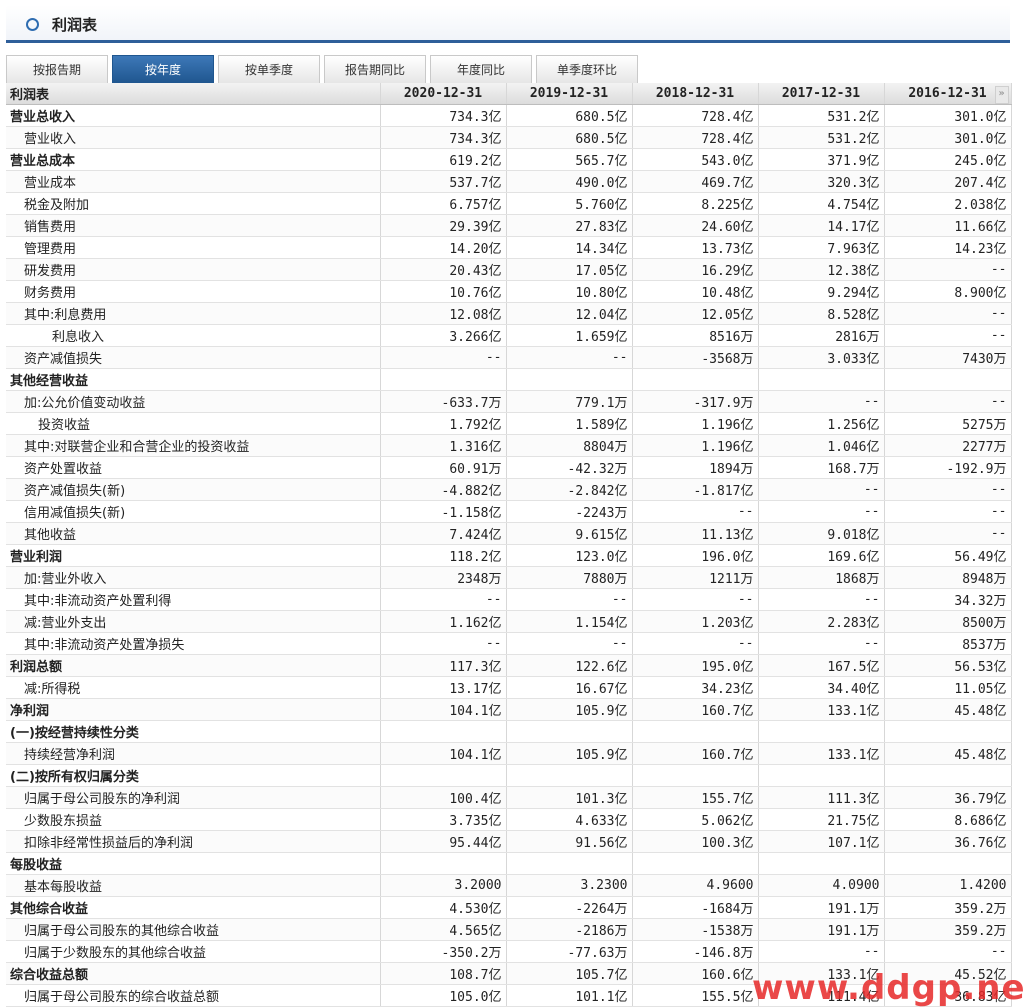 The height and width of the screenshot is (1008, 1024). What do you see at coordinates (569, 973) in the screenshot?
I see `value-cell: 105.7亿` at bounding box center [569, 973].